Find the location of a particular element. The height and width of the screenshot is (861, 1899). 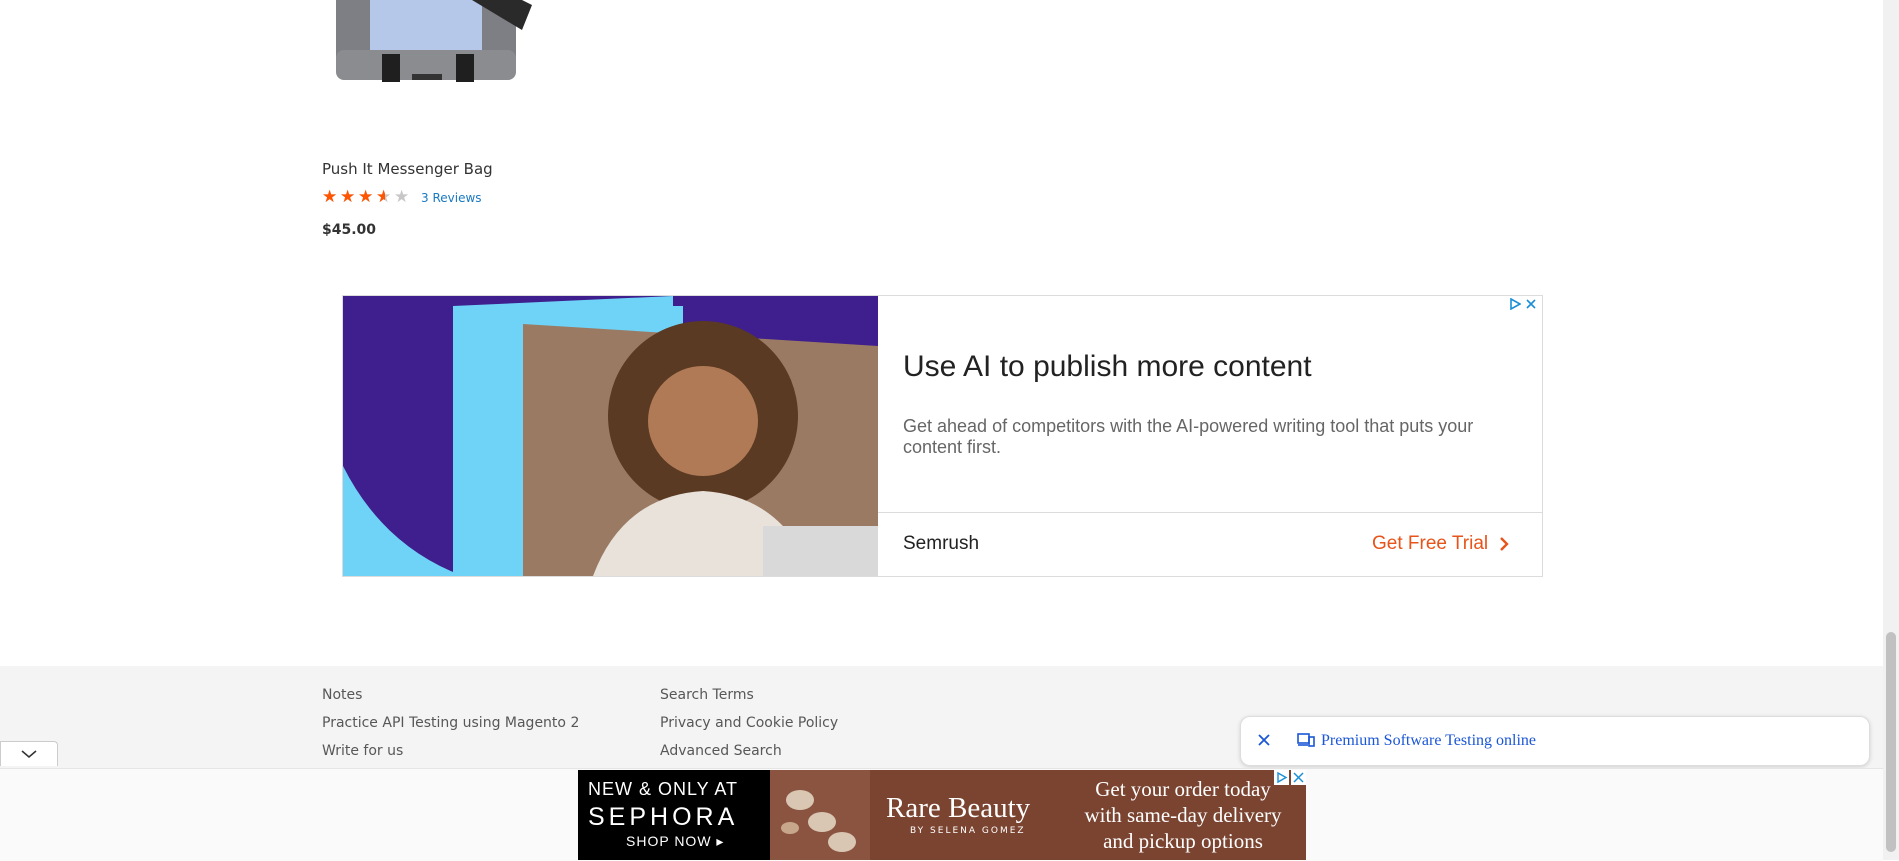

banner-promo-line: Get your order today is located at coordinates (1183, 789).